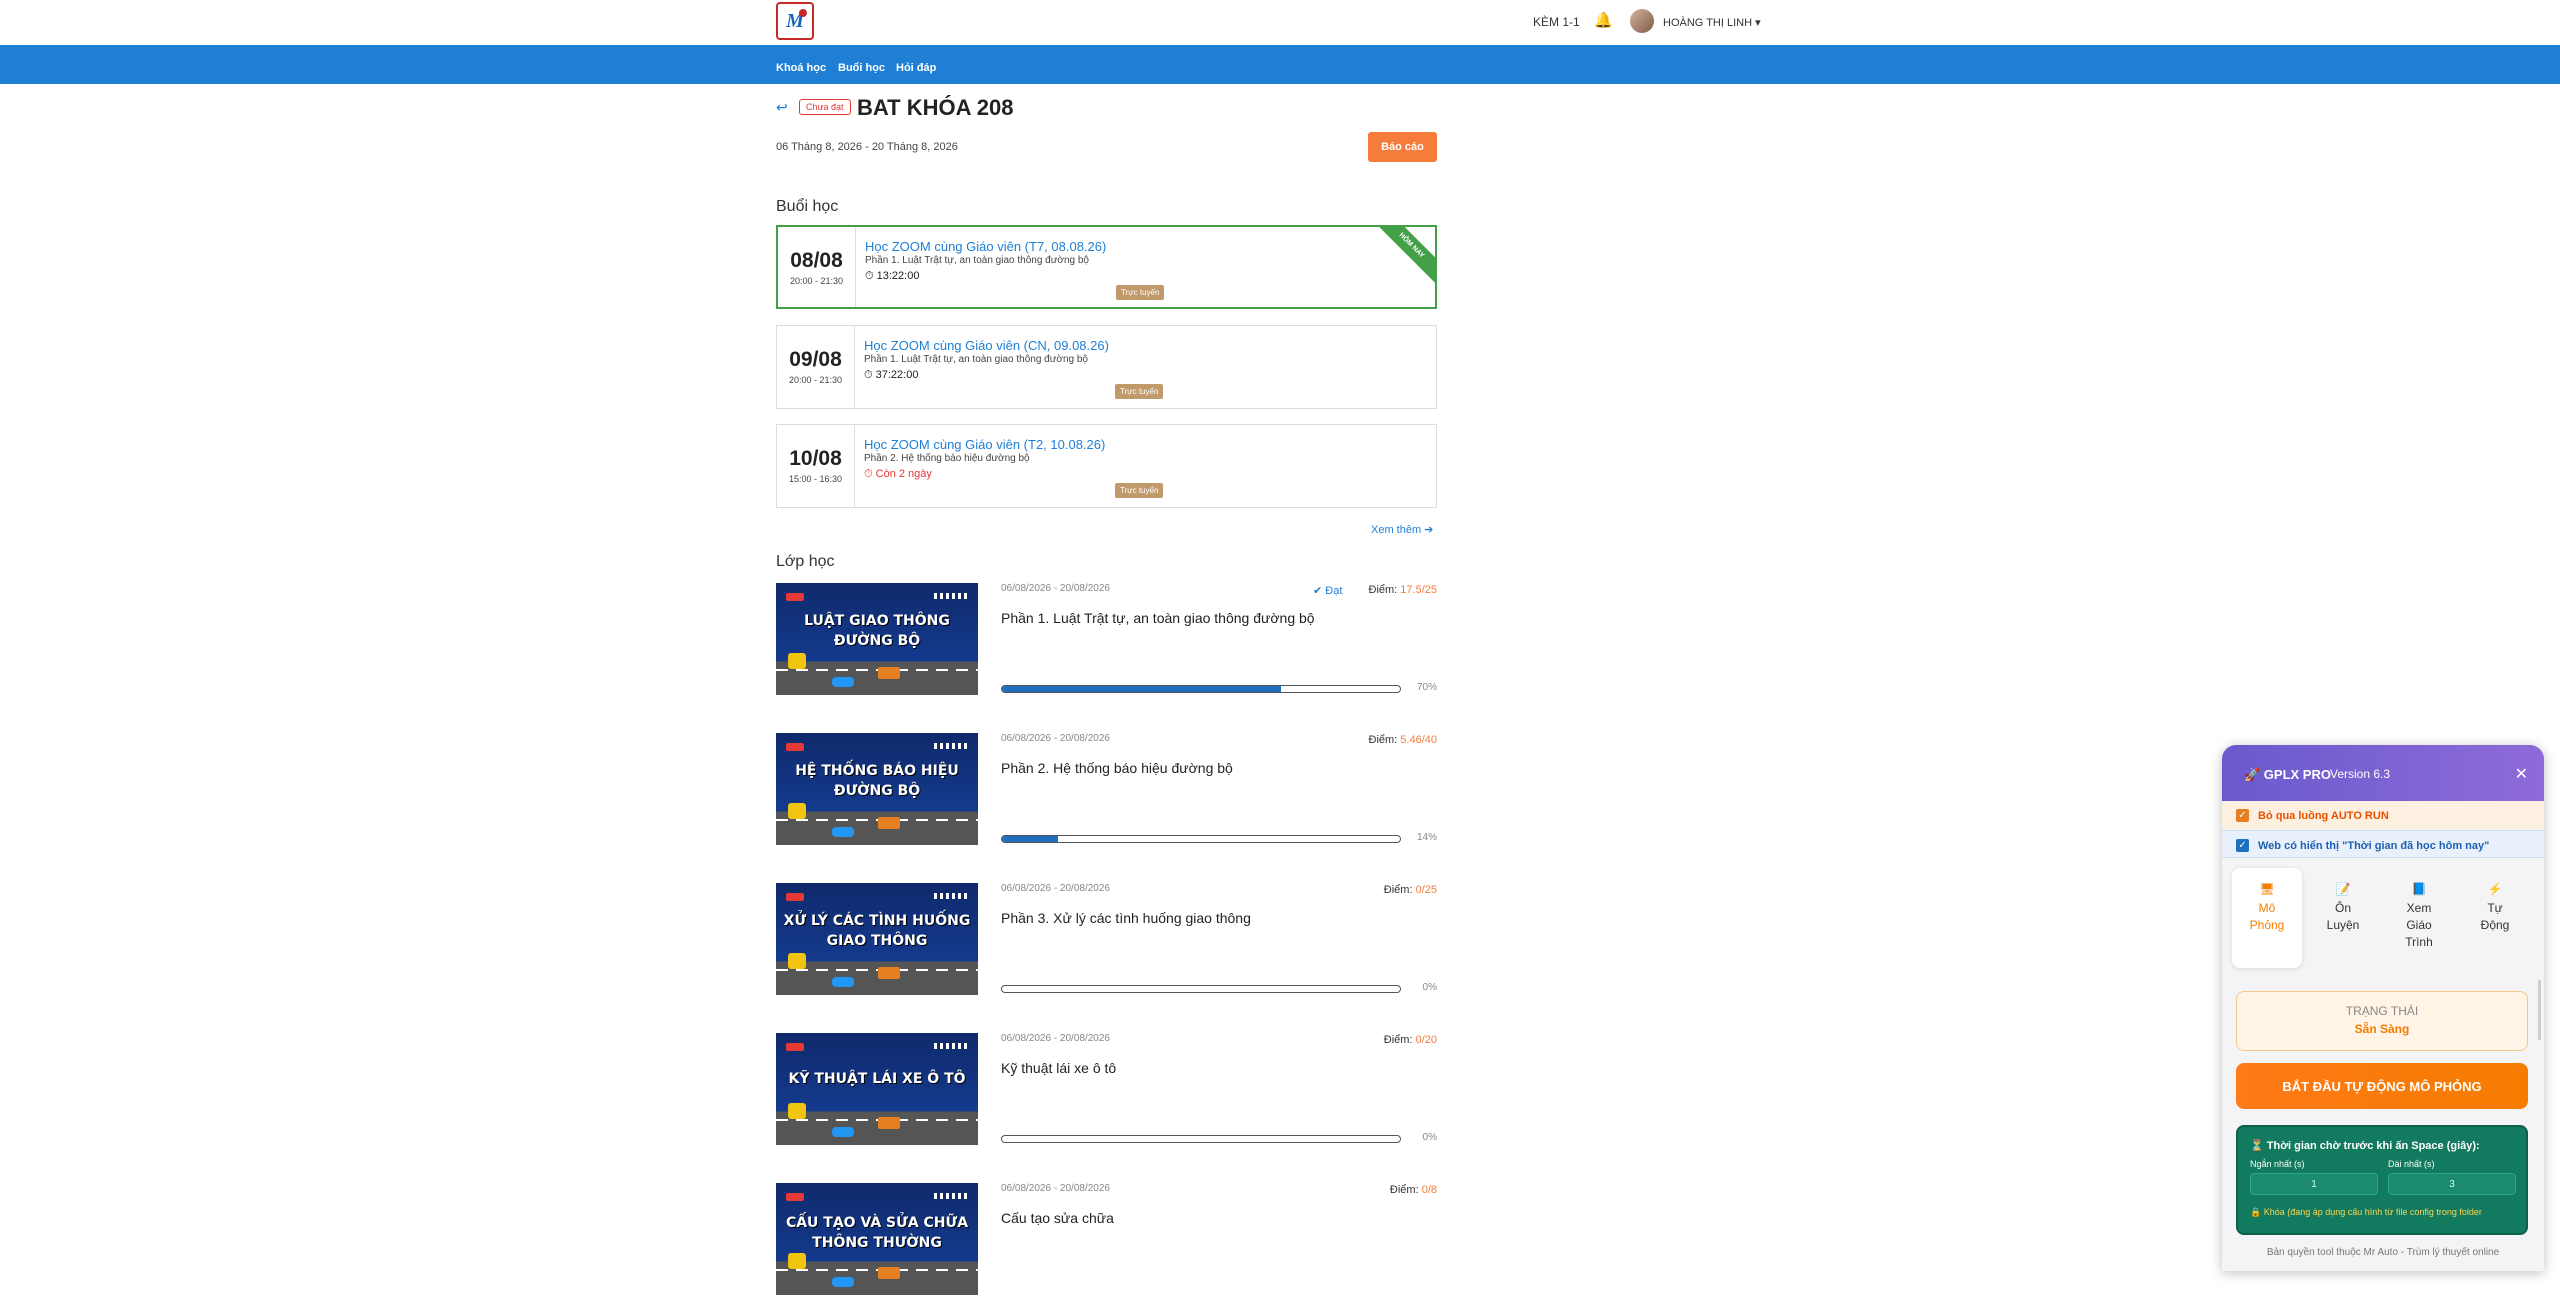 The width and height of the screenshot is (2560, 1297). What do you see at coordinates (877, 789) in the screenshot?
I see `class-thumbnail: HỆ THỐNG BÁO HIỆU ĐƯỜNG BỘ` at bounding box center [877, 789].